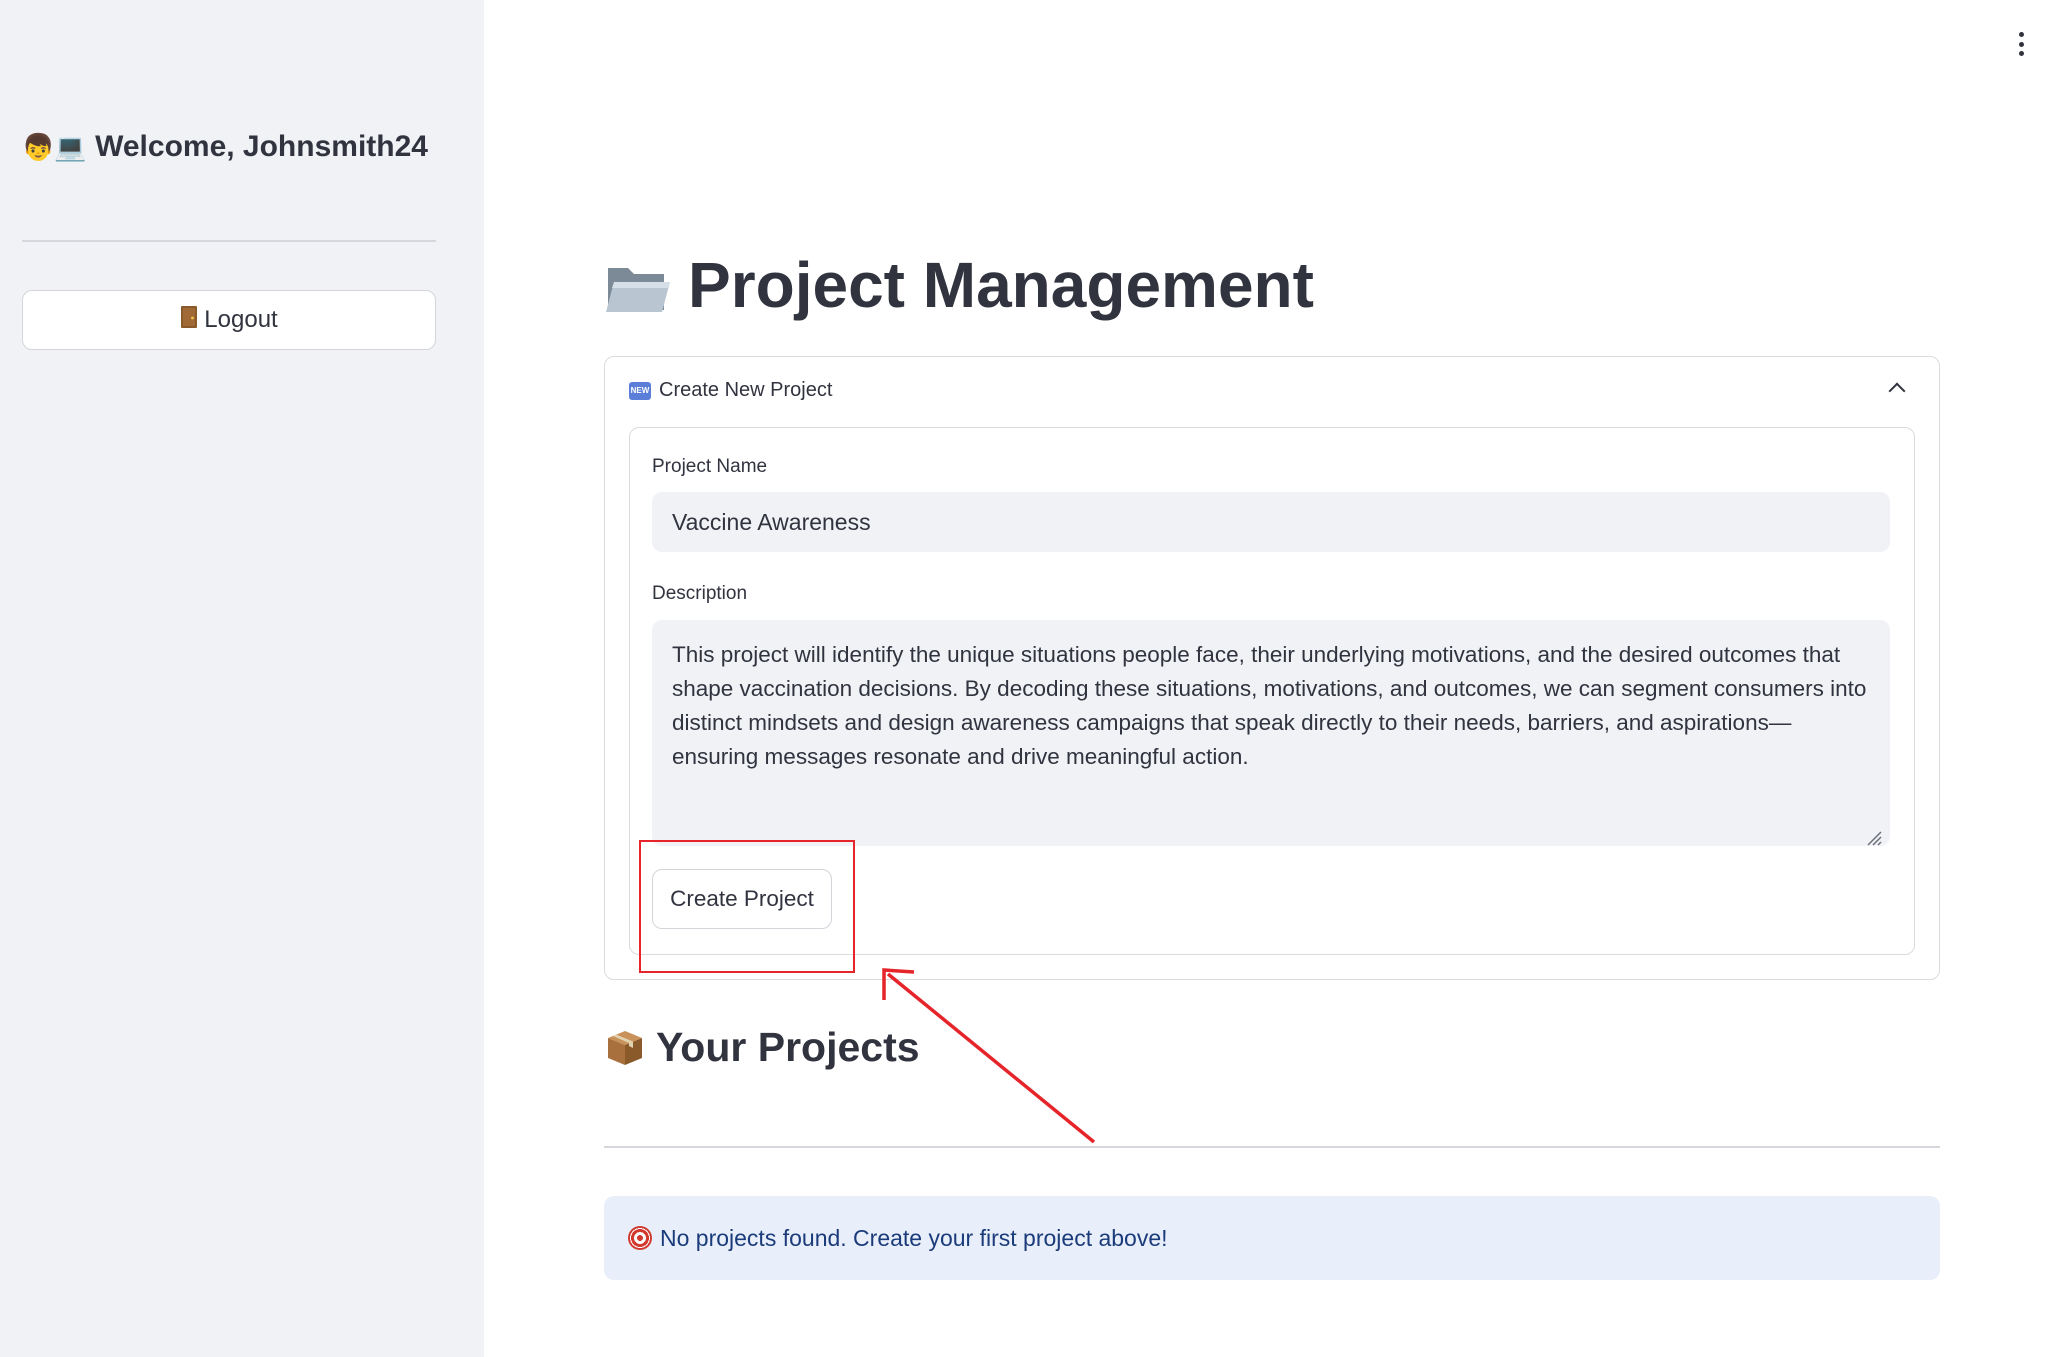 This screenshot has width=2048, height=1357. Describe the element at coordinates (70, 147) in the screenshot. I see `laptop-icon: 💻` at that location.